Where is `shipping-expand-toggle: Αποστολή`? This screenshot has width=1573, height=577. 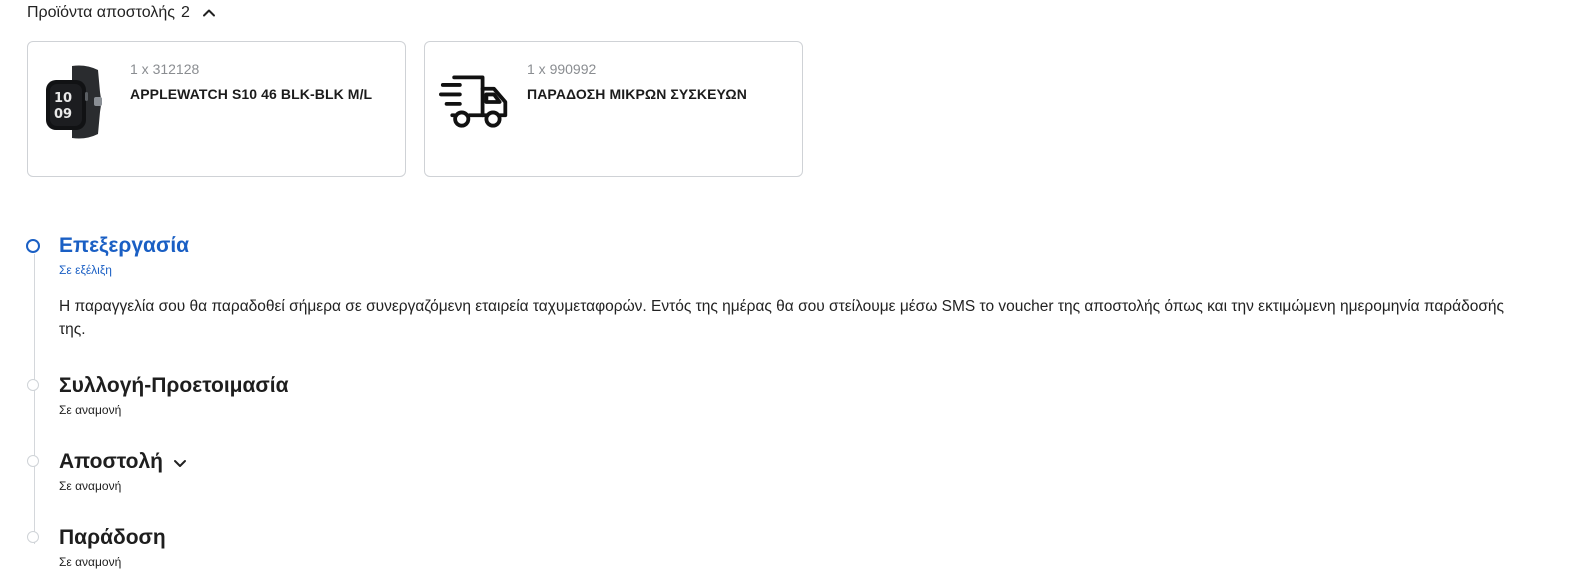 shipping-expand-toggle: Αποστολή is located at coordinates (123, 462).